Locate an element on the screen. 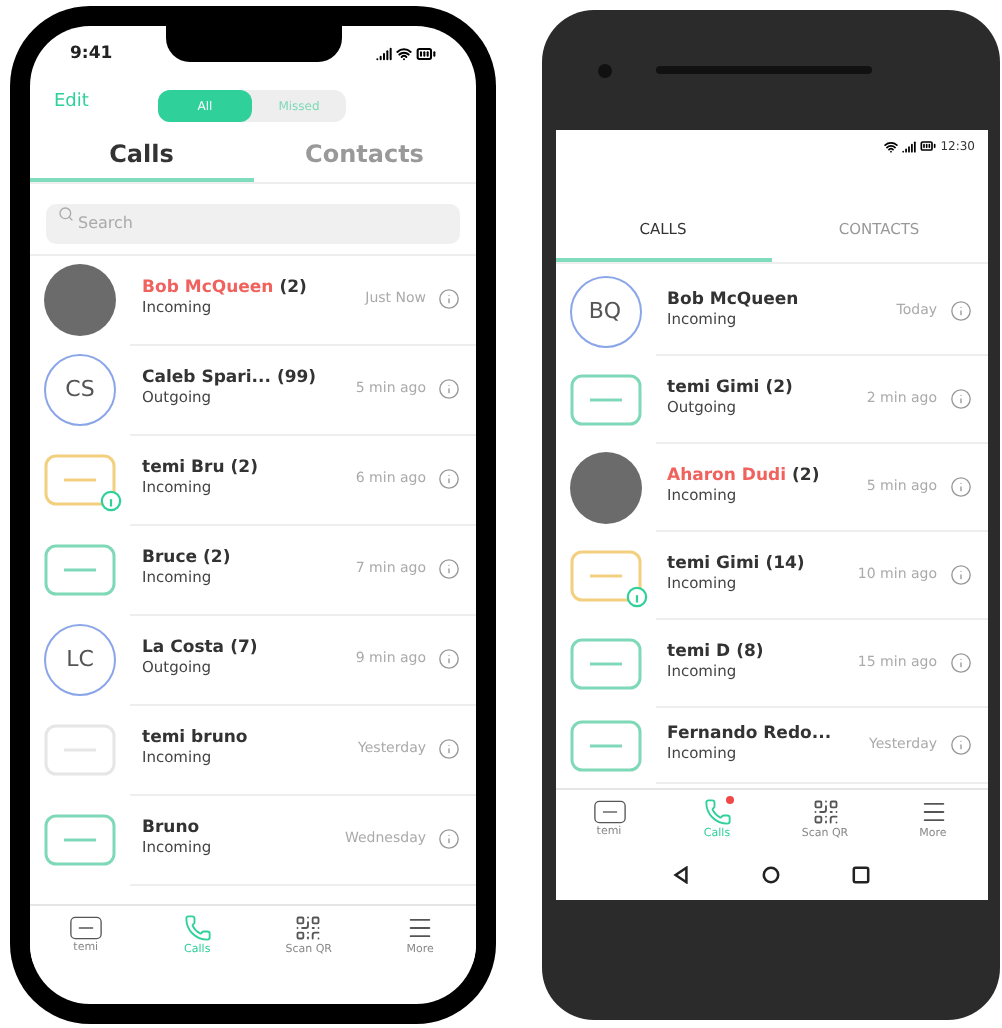  home-icon is located at coordinates (770, 874).